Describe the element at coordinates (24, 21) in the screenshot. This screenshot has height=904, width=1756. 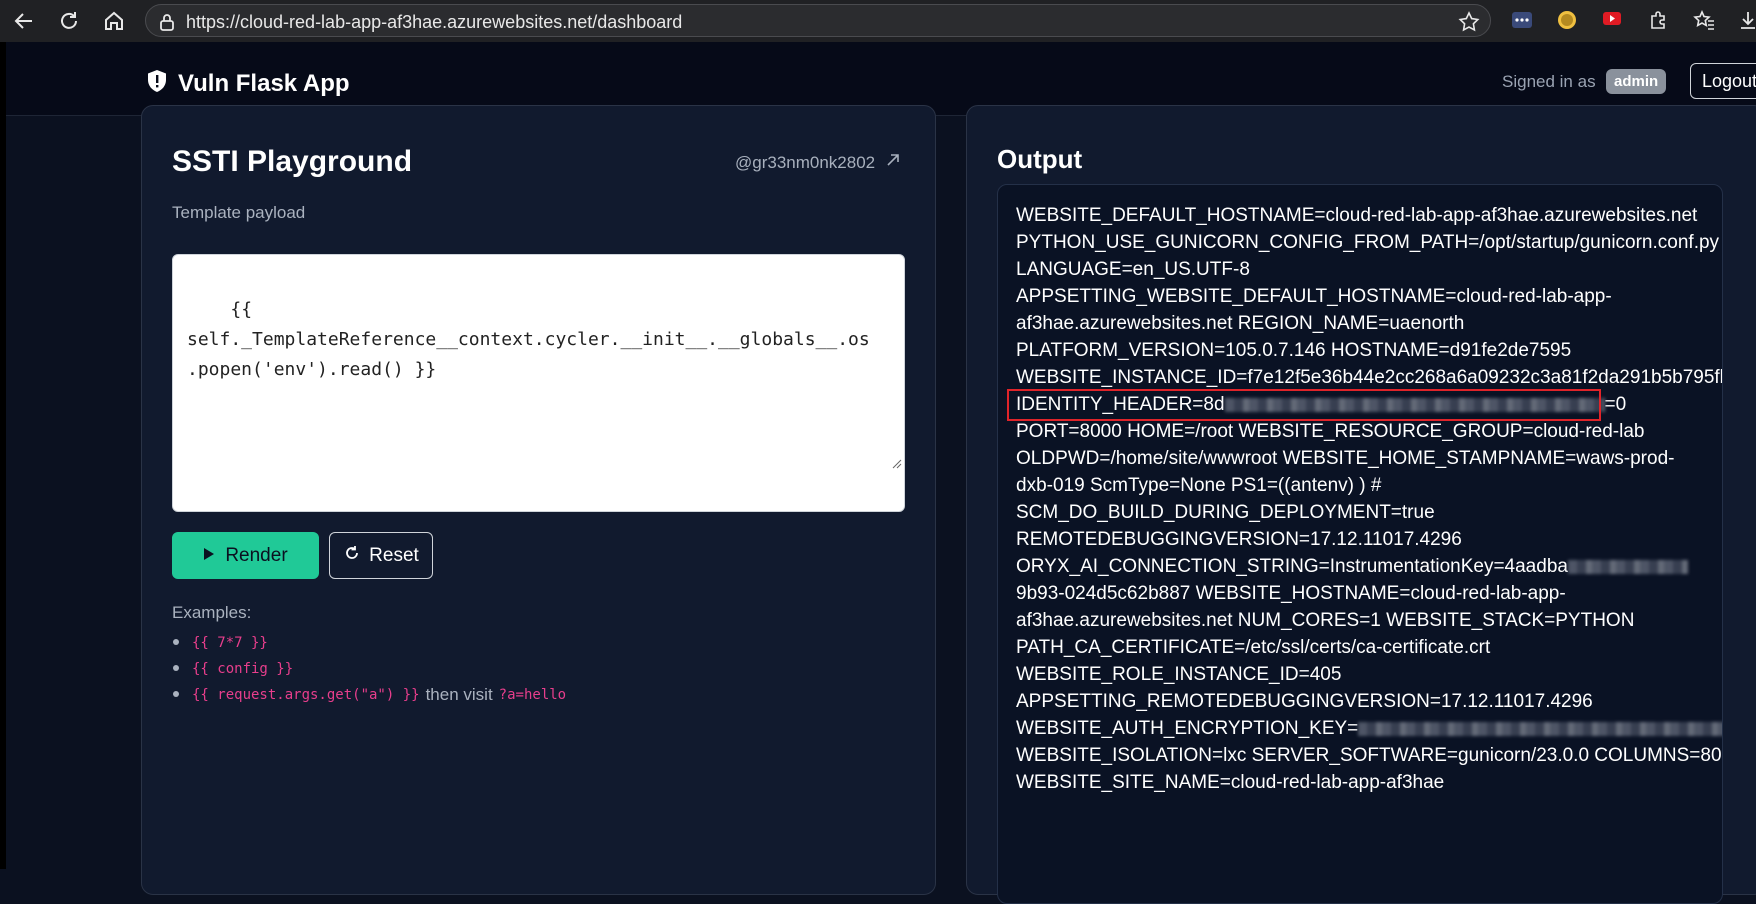
I see `back-icon` at that location.